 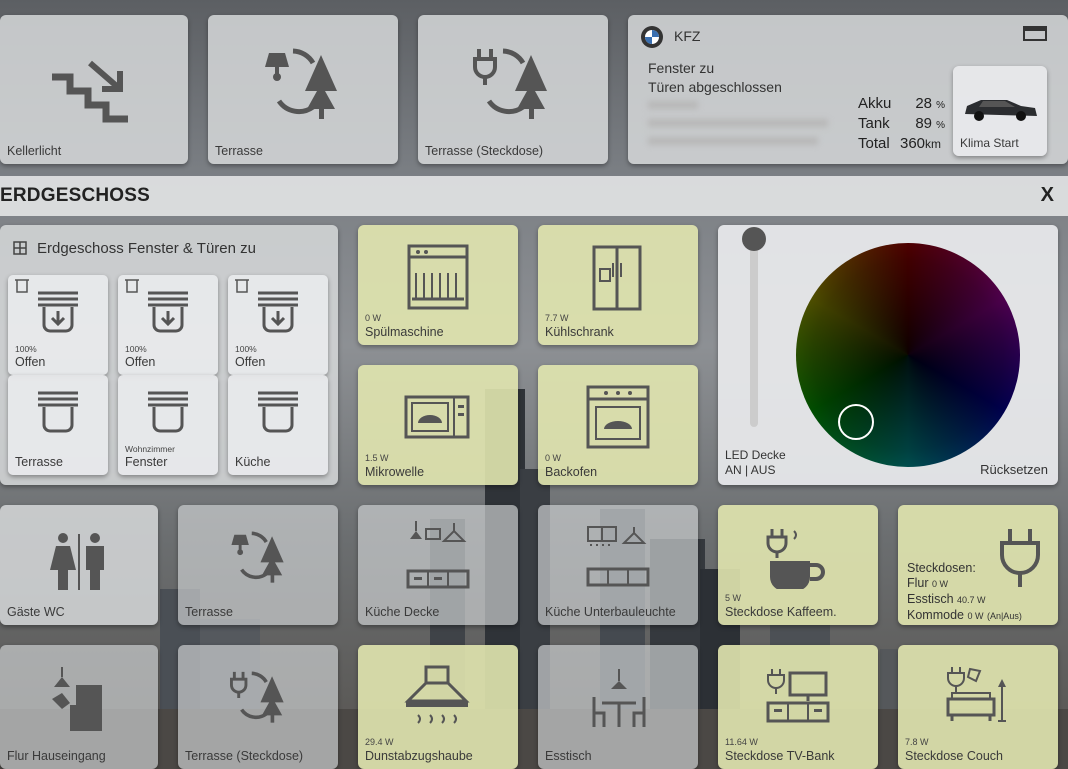 What do you see at coordinates (278, 425) in the screenshot?
I see `window-shutter-tile: Küche` at bounding box center [278, 425].